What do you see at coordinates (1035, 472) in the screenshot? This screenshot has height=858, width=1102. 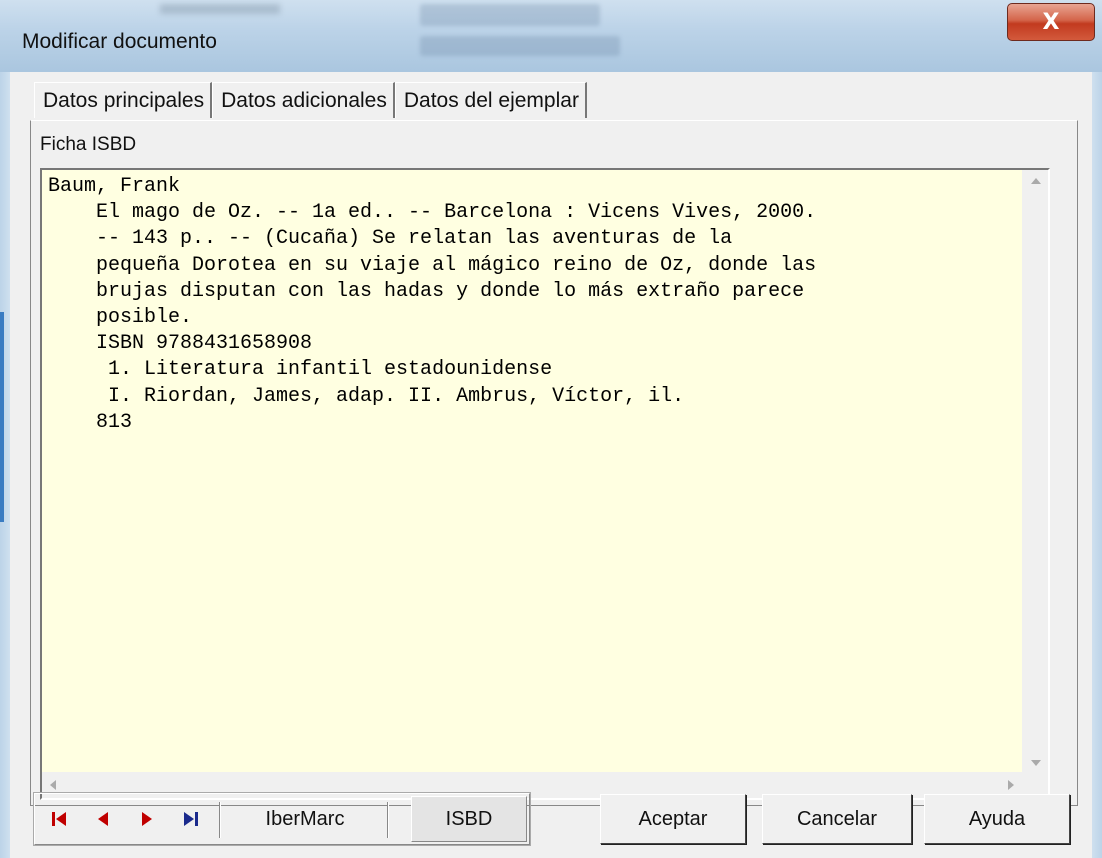 I see `vertical-scrollbar` at bounding box center [1035, 472].